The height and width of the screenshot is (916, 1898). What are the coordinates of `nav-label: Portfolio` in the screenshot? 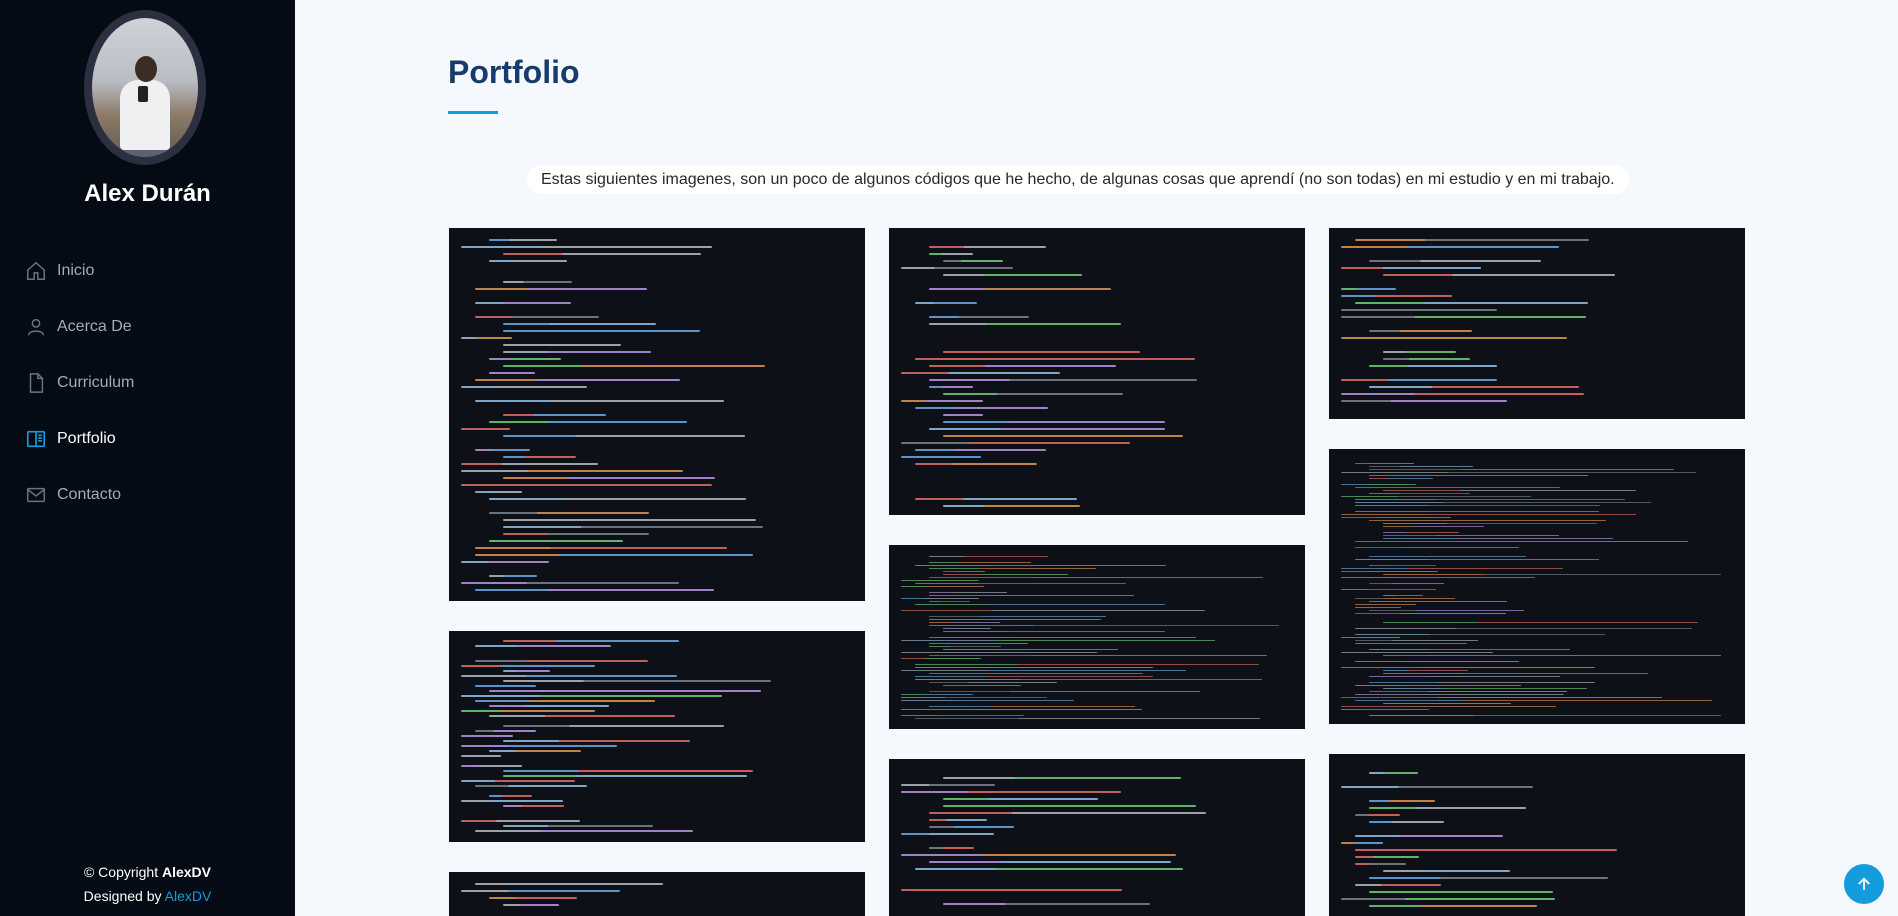 It's located at (86, 438).